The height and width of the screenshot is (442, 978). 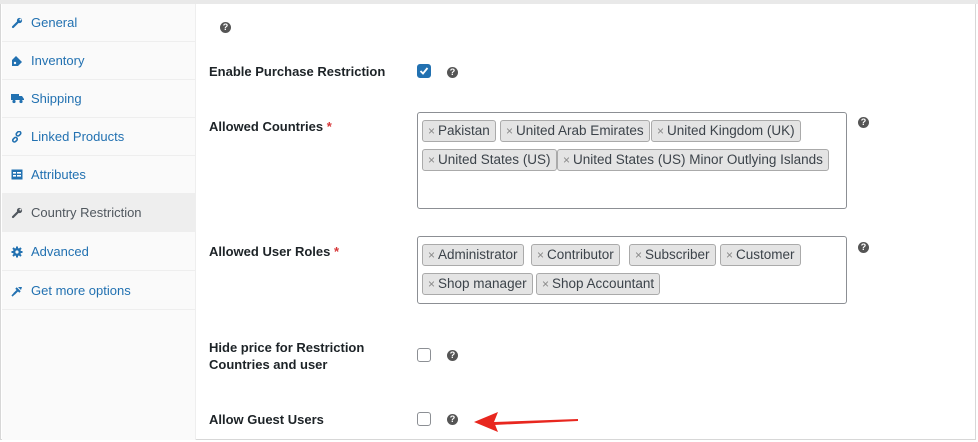 I want to click on hide-price-checkbox, so click(x=424, y=355).